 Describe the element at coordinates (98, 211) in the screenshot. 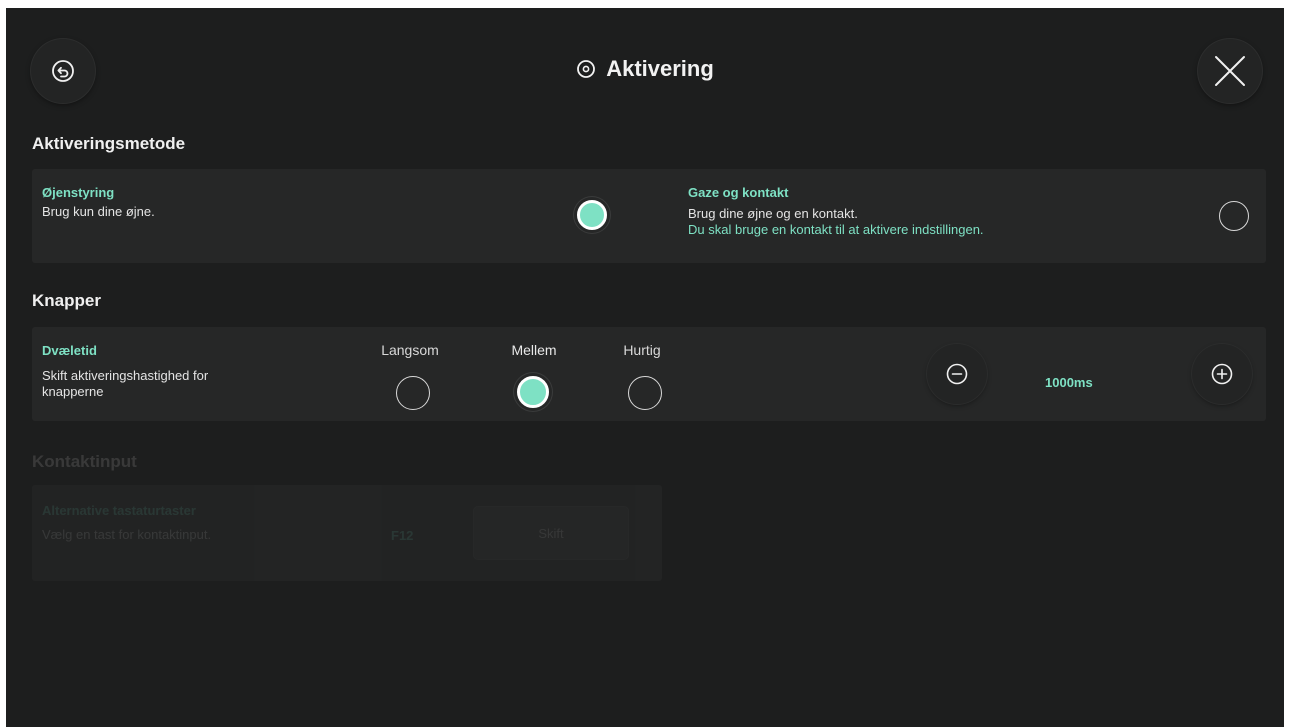

I see `eye-control-desc: Brug kun dine øjne.` at that location.